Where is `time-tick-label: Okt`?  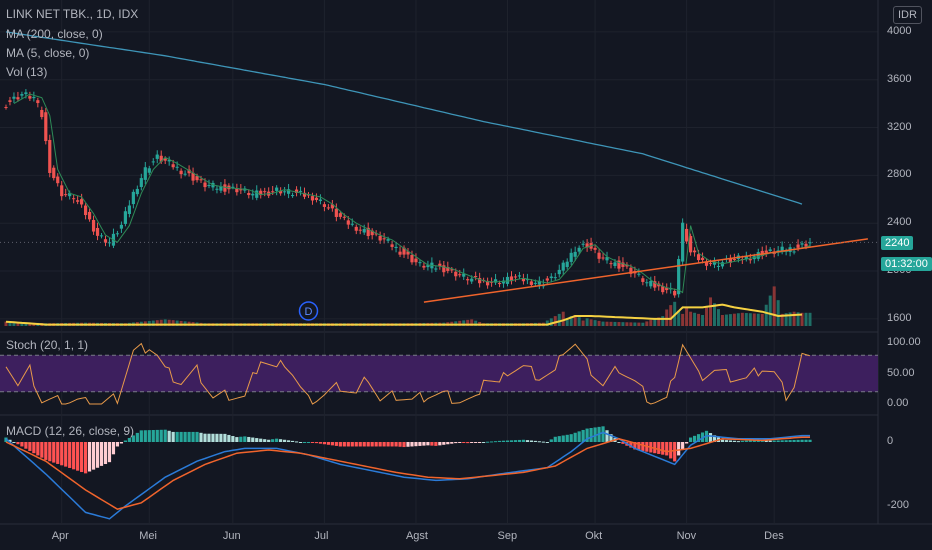 time-tick-label: Okt is located at coordinates (594, 536).